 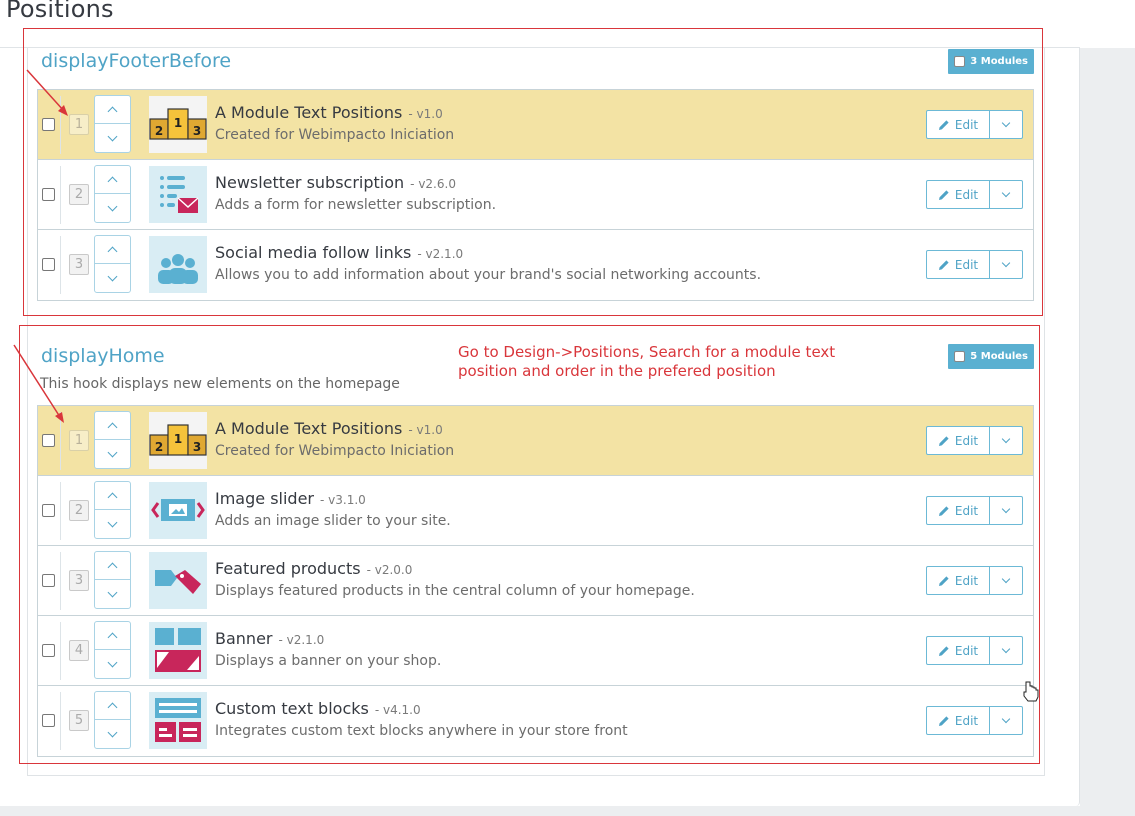 I want to click on right-gutter, so click(x=1107, y=432).